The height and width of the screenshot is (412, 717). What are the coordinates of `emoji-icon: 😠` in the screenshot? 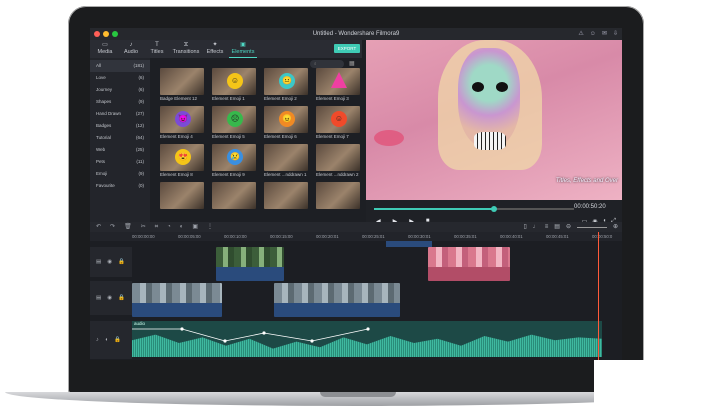 It's located at (287, 119).